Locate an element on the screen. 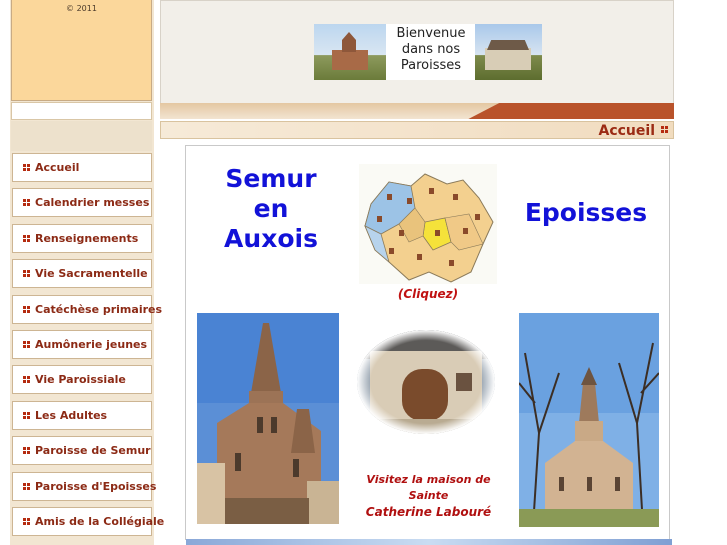 The height and width of the screenshot is (545, 727). nav-label: Amis de la Collégiale is located at coordinates (100, 521).